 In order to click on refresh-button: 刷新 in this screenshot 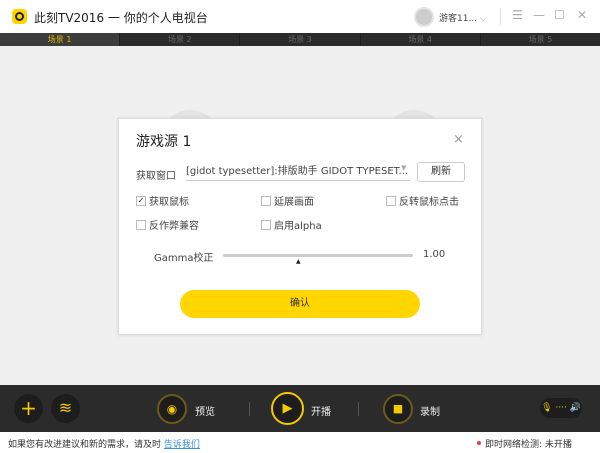, I will do `click(441, 172)`.